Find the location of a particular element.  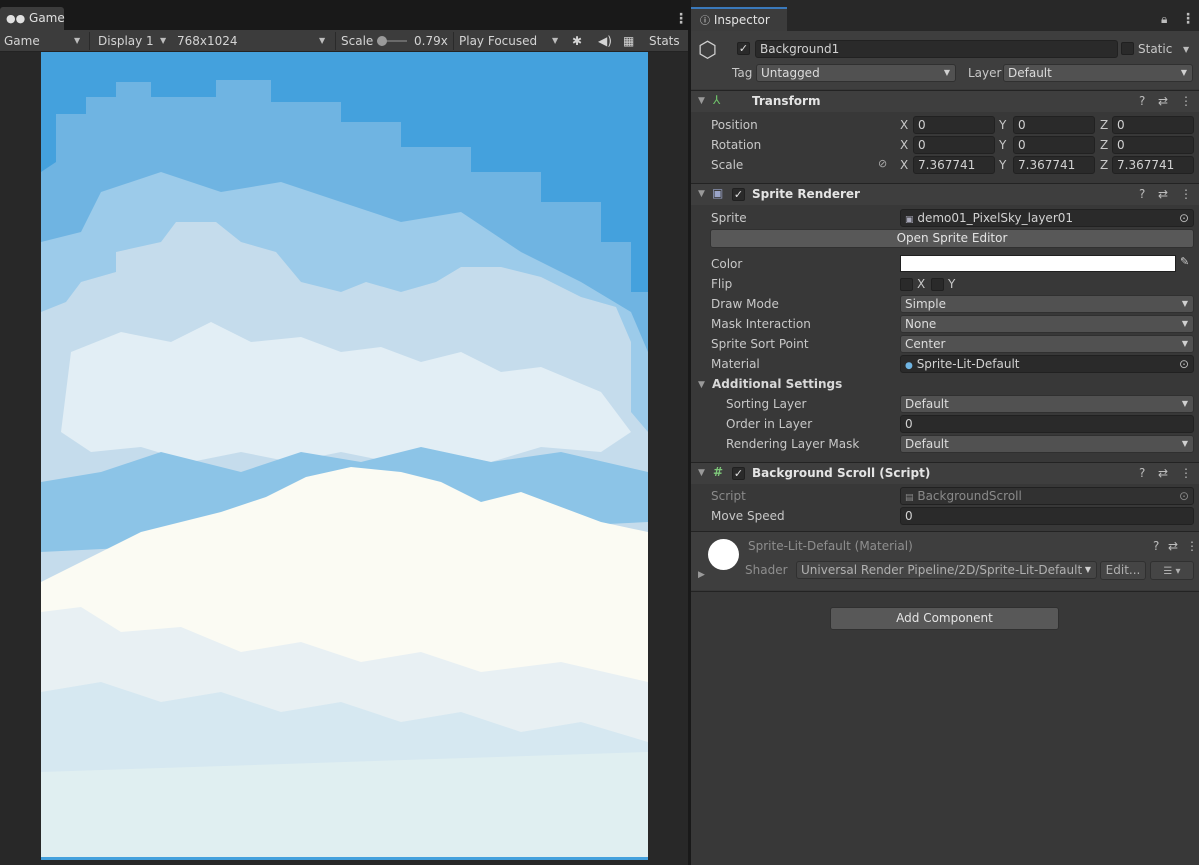

position-y: 0 is located at coordinates (1022, 125).